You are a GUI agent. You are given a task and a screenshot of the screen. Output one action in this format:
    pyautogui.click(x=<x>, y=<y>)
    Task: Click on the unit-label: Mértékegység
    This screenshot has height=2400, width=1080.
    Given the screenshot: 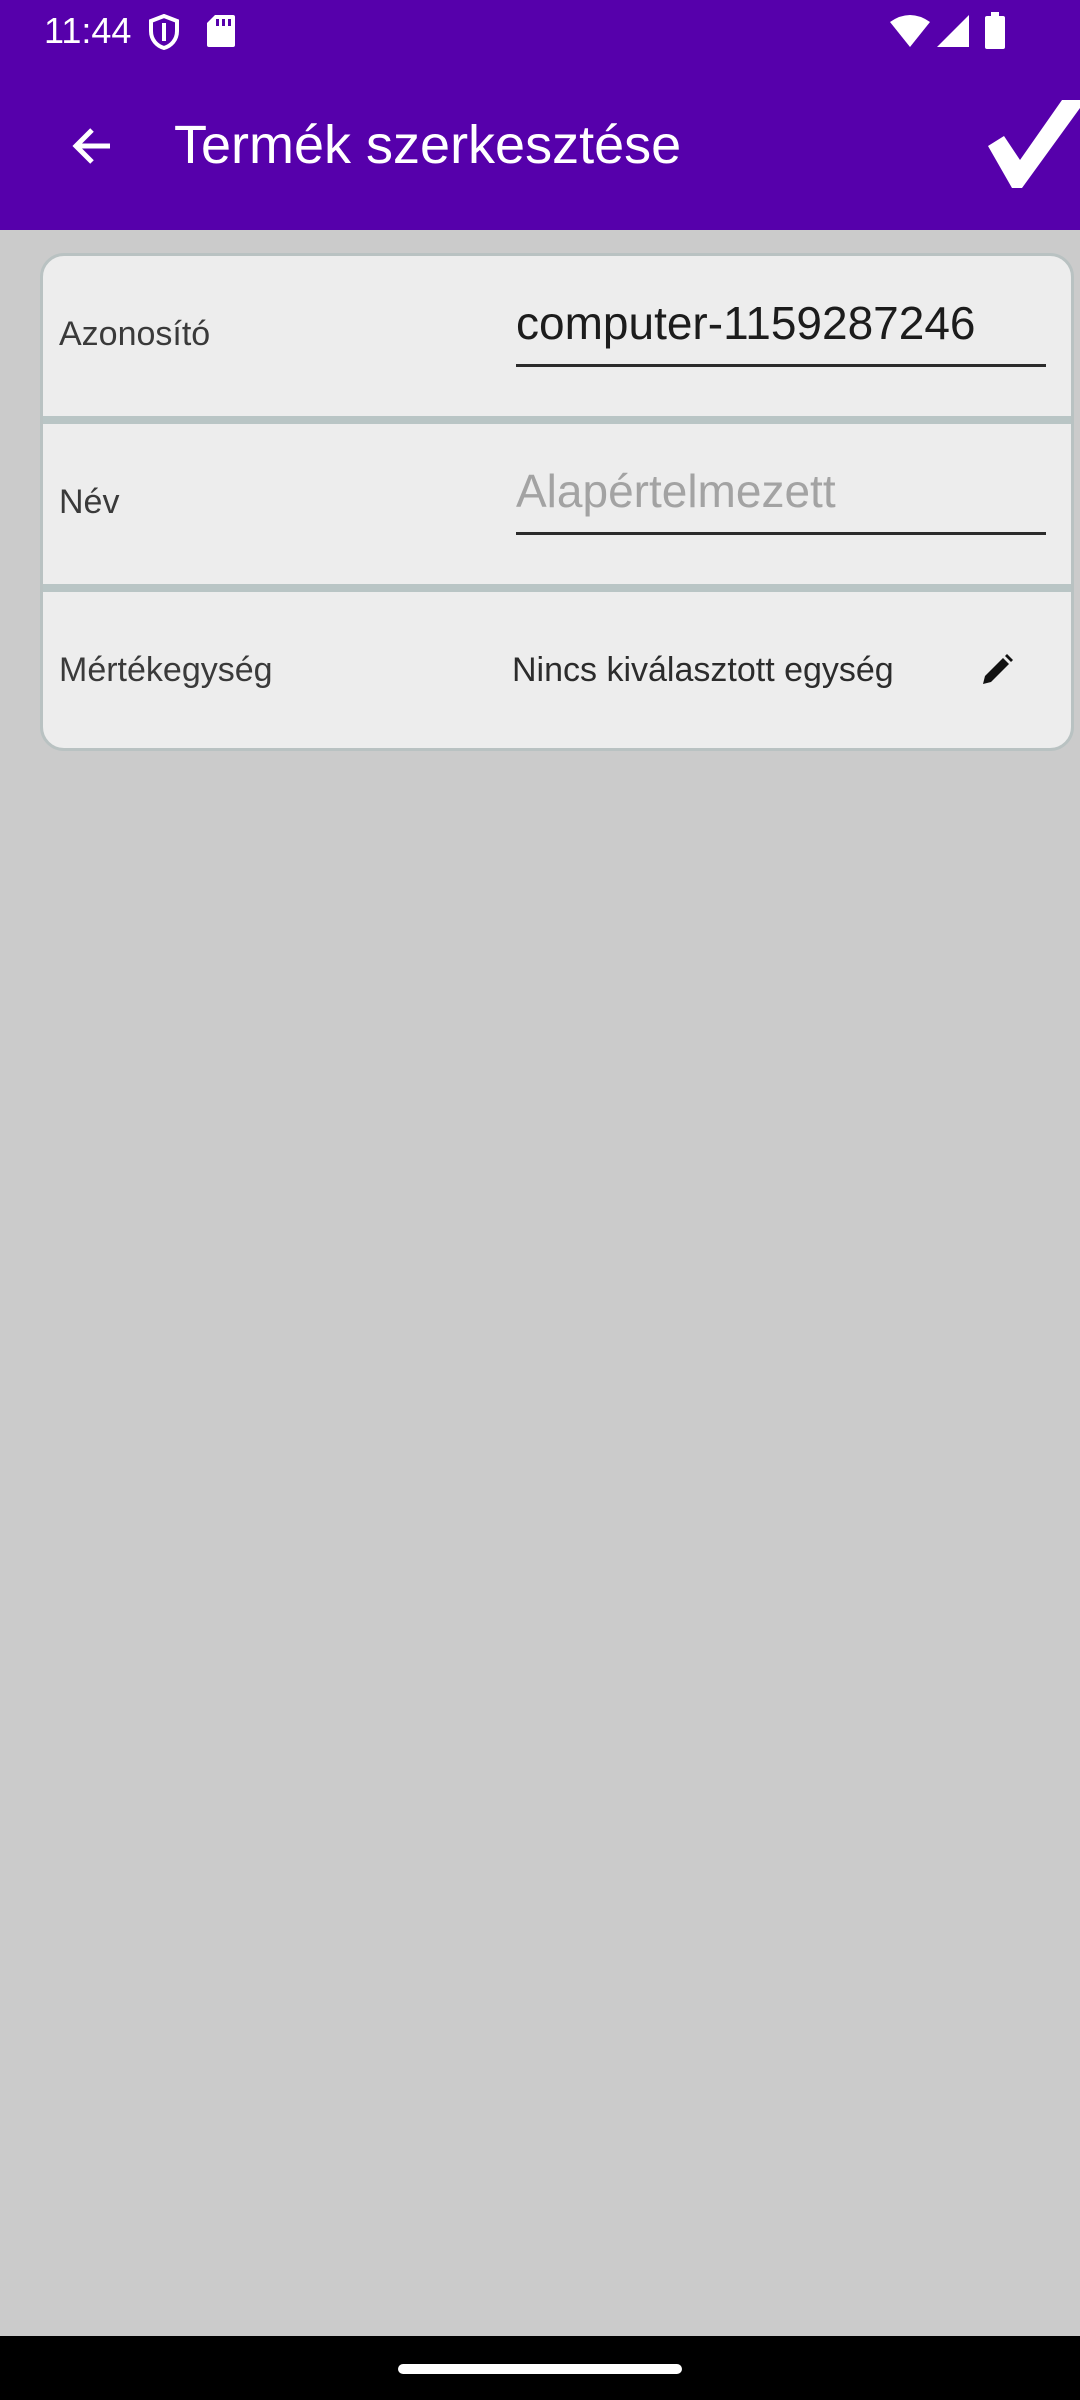 What is the action you would take?
    pyautogui.click(x=166, y=670)
    